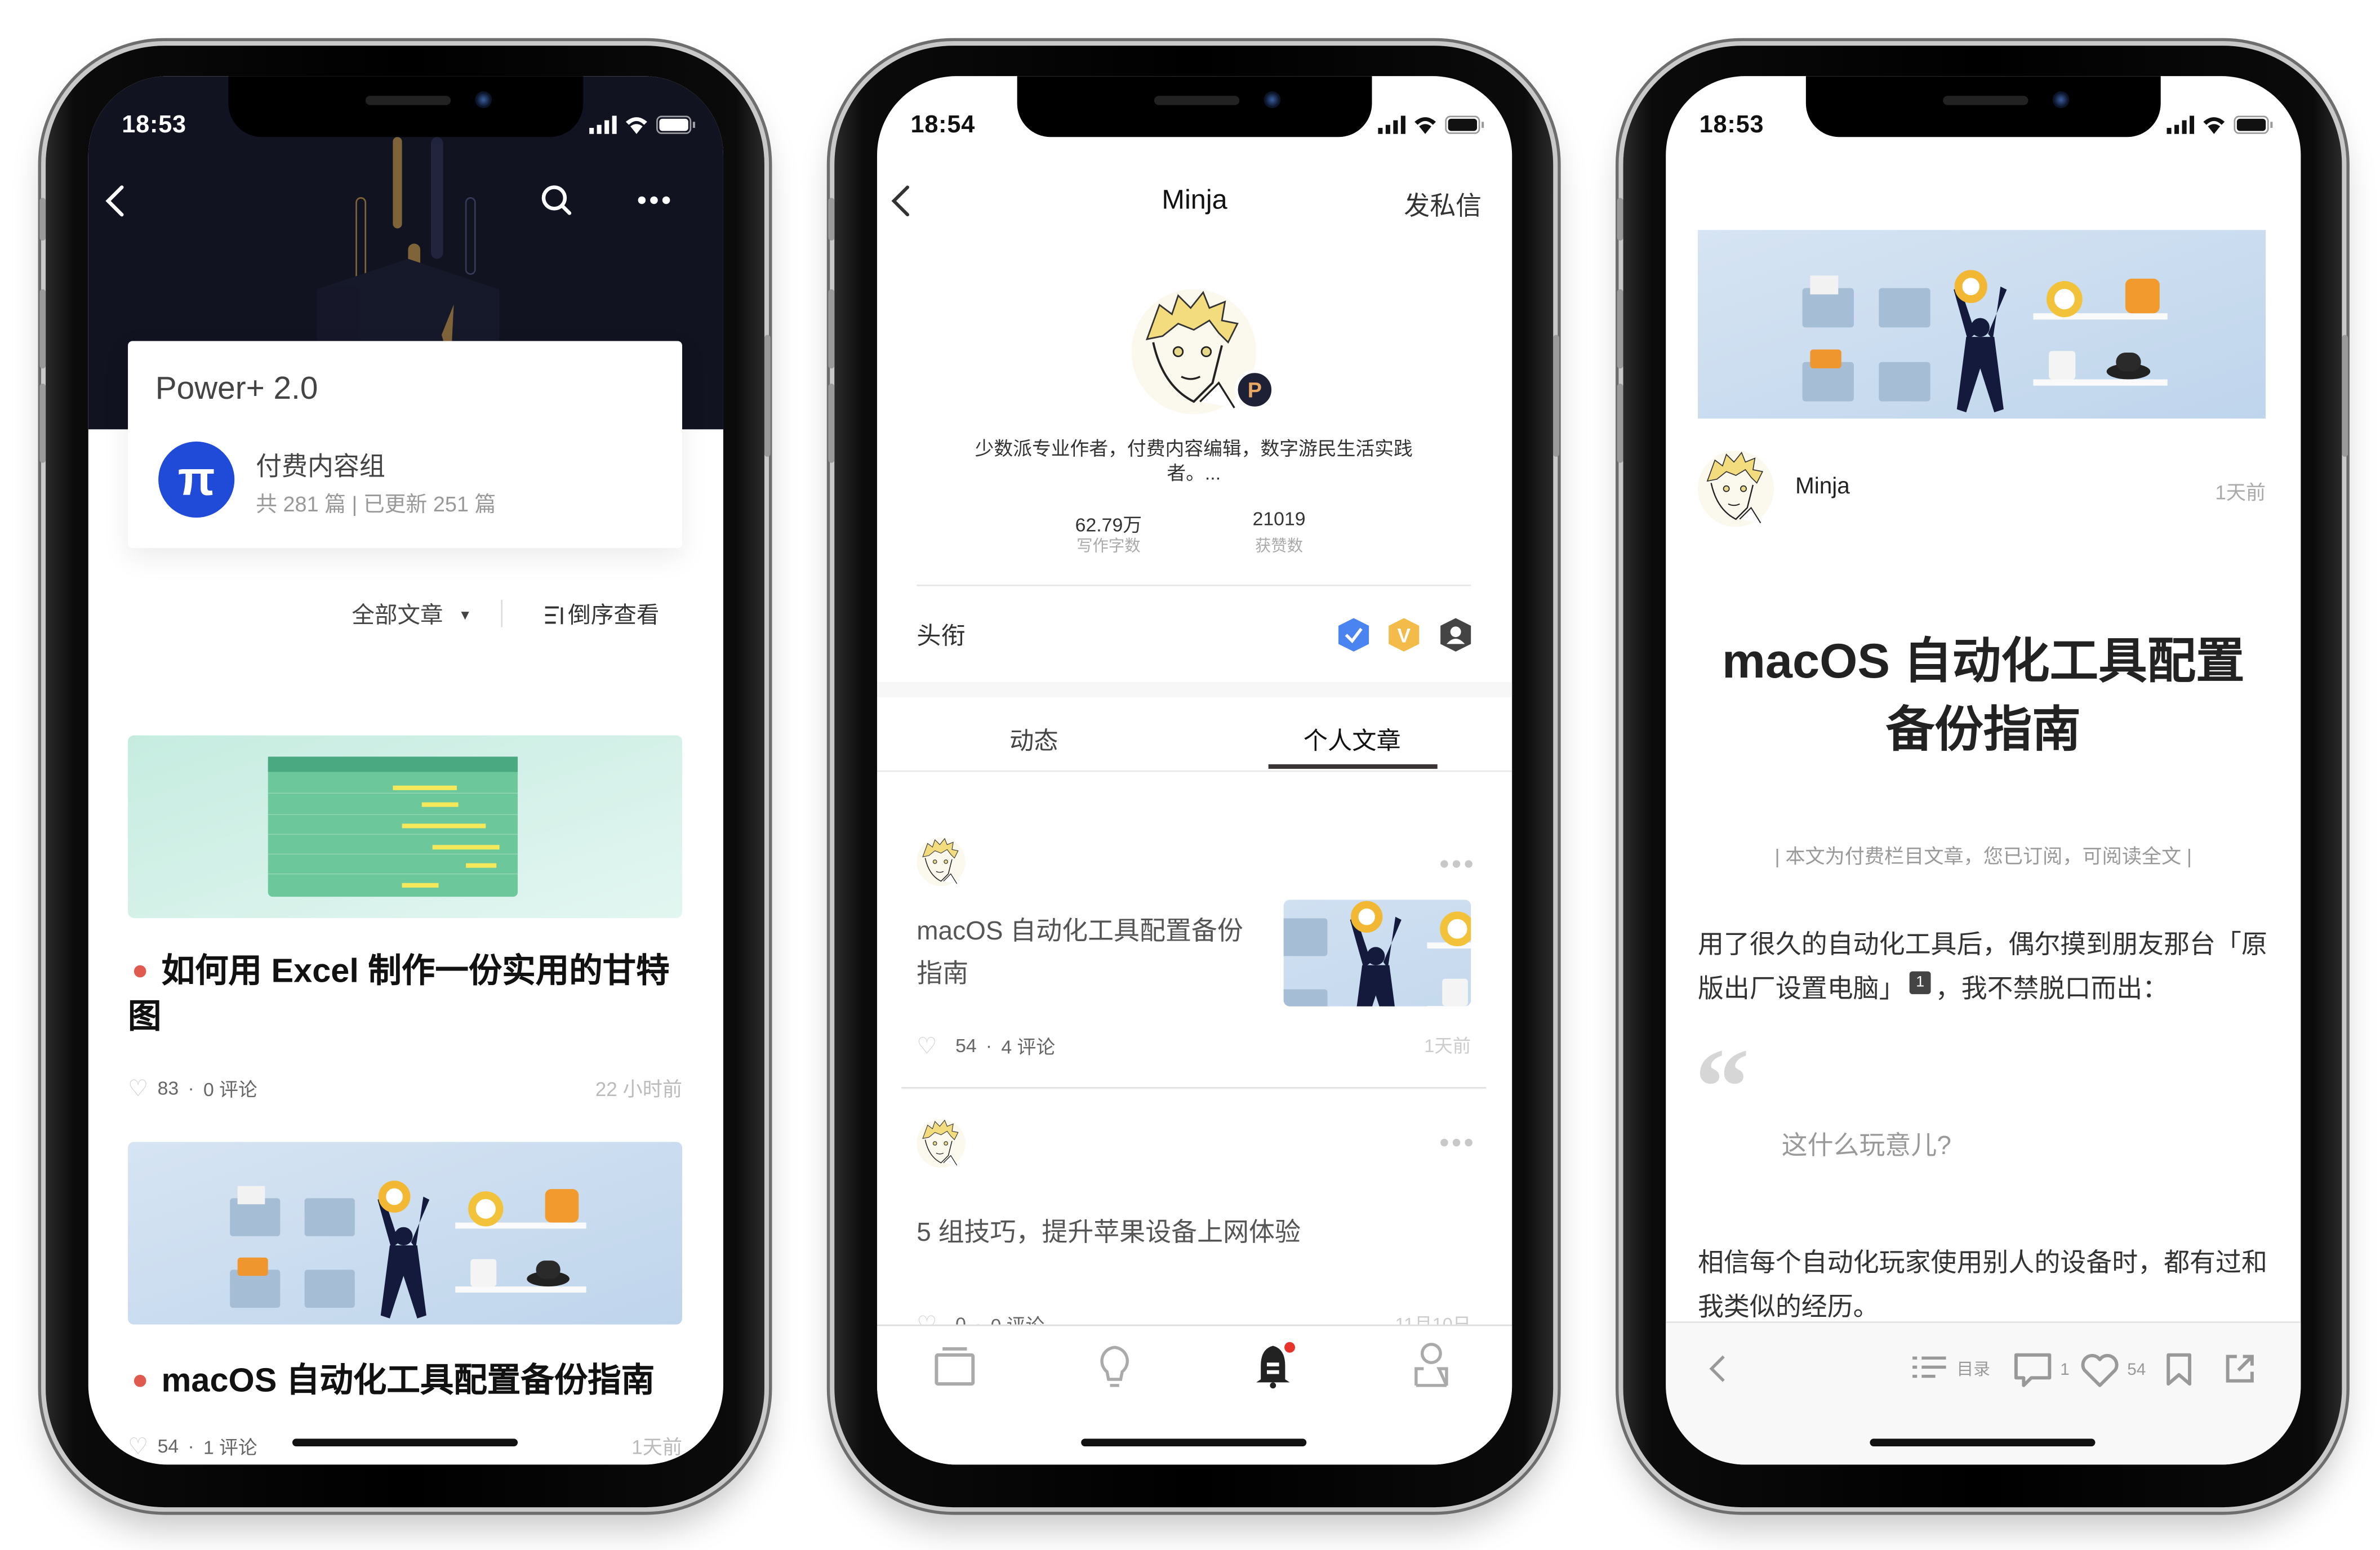 The width and height of the screenshot is (2380, 1550). I want to click on status-bar: 18:53, so click(1983, 126).